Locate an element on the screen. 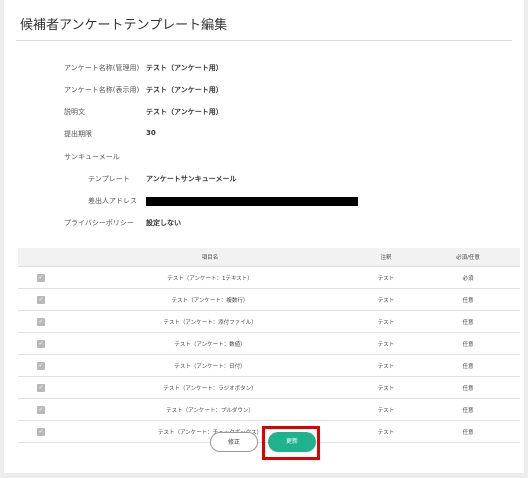 The height and width of the screenshot is (478, 528). form-value: 30 is located at coordinates (151, 133).